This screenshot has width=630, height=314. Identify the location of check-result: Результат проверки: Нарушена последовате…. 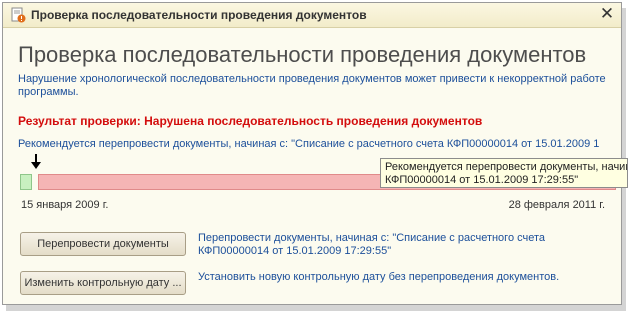
(250, 121).